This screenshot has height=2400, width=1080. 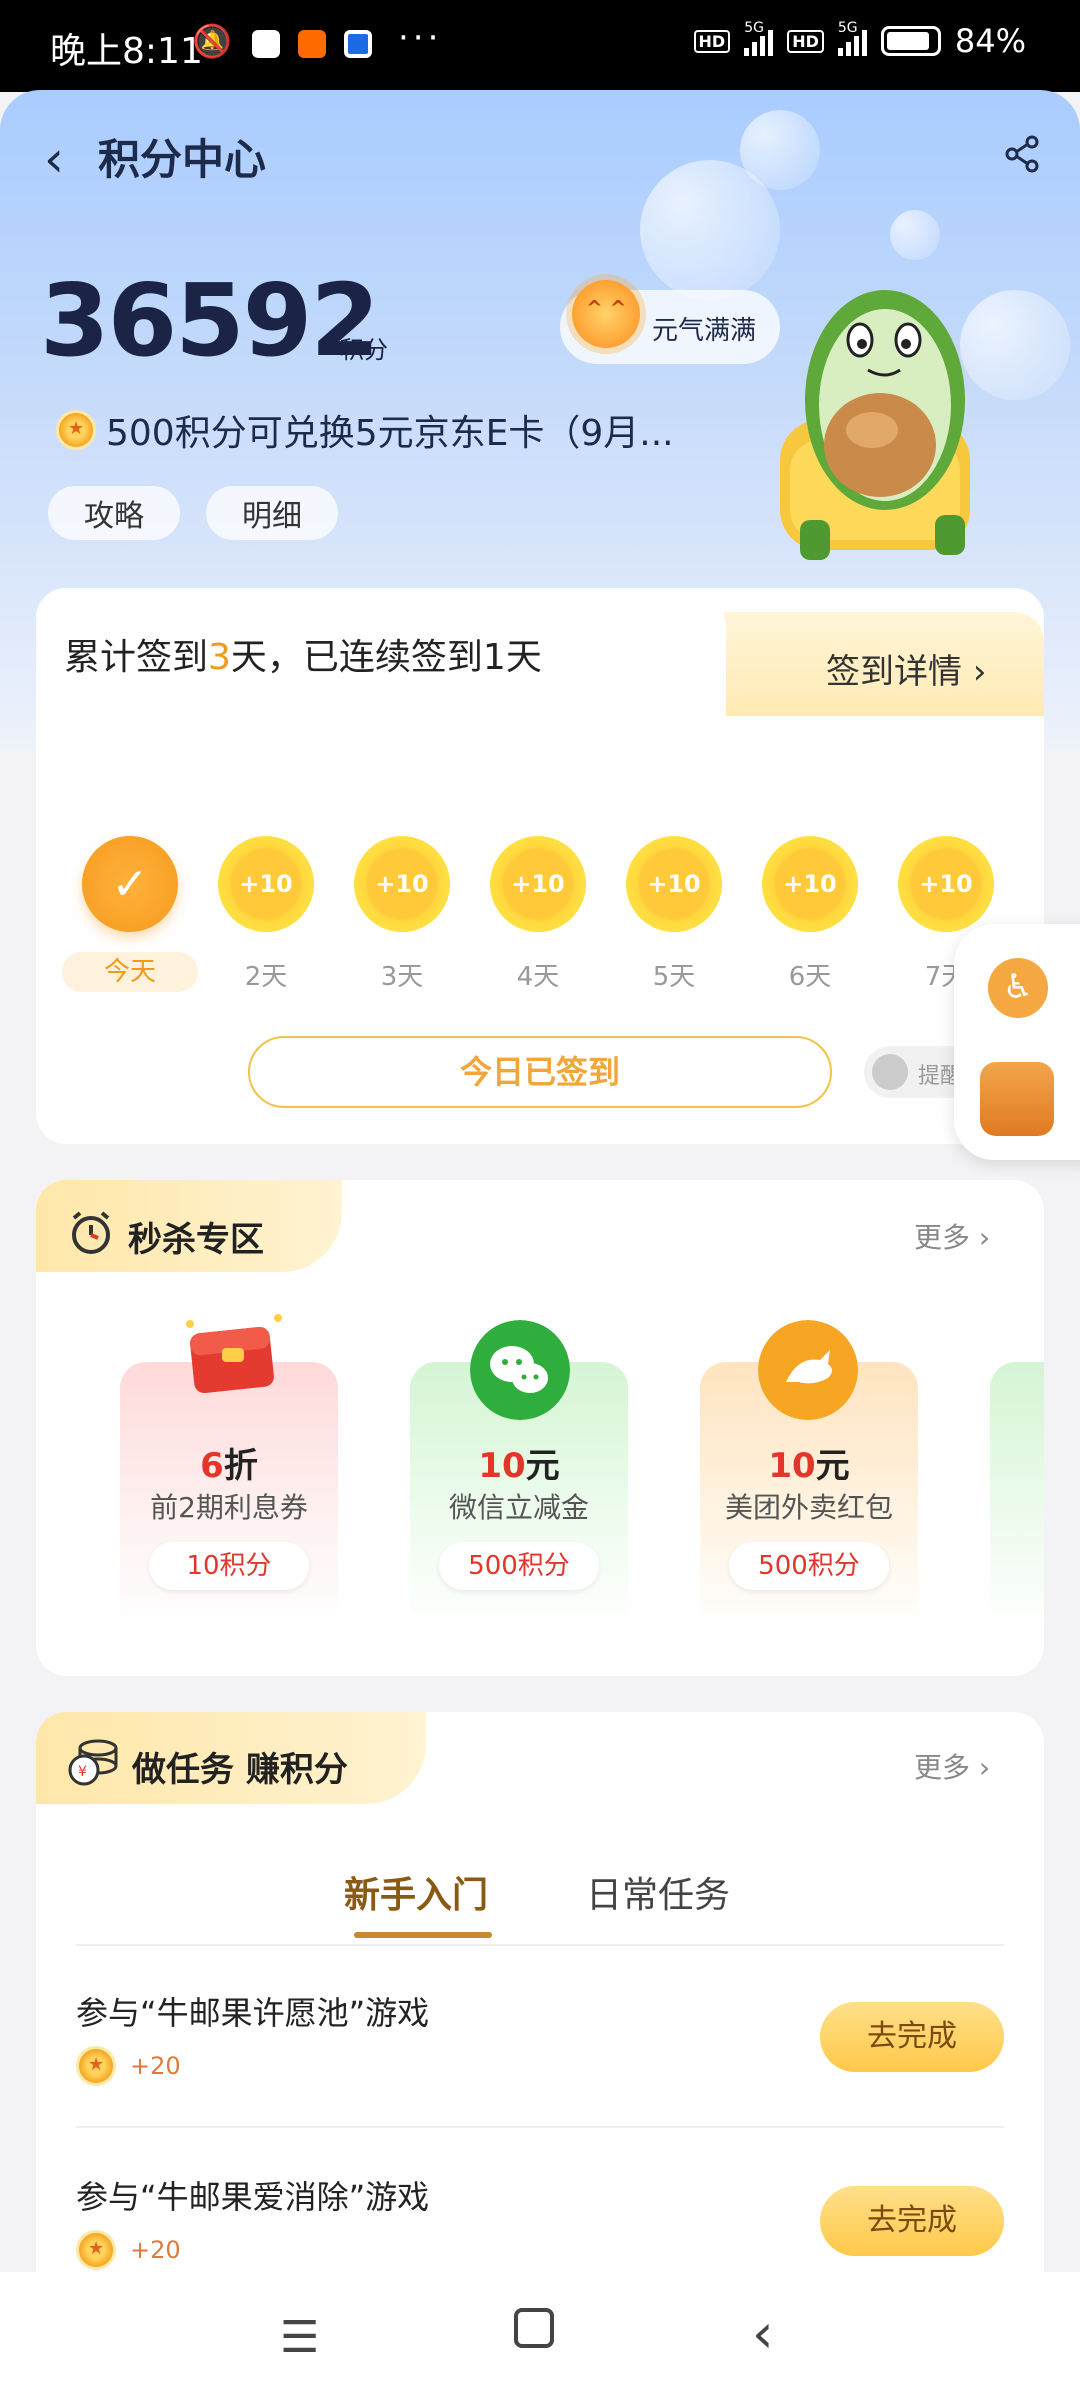 I want to click on day-label-2: 2天, so click(x=266, y=977).